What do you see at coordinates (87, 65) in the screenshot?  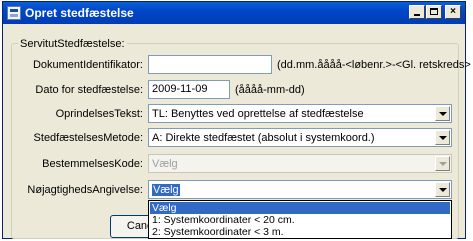 I see `dokument-id-label: DokumentIdentifikator:` at bounding box center [87, 65].